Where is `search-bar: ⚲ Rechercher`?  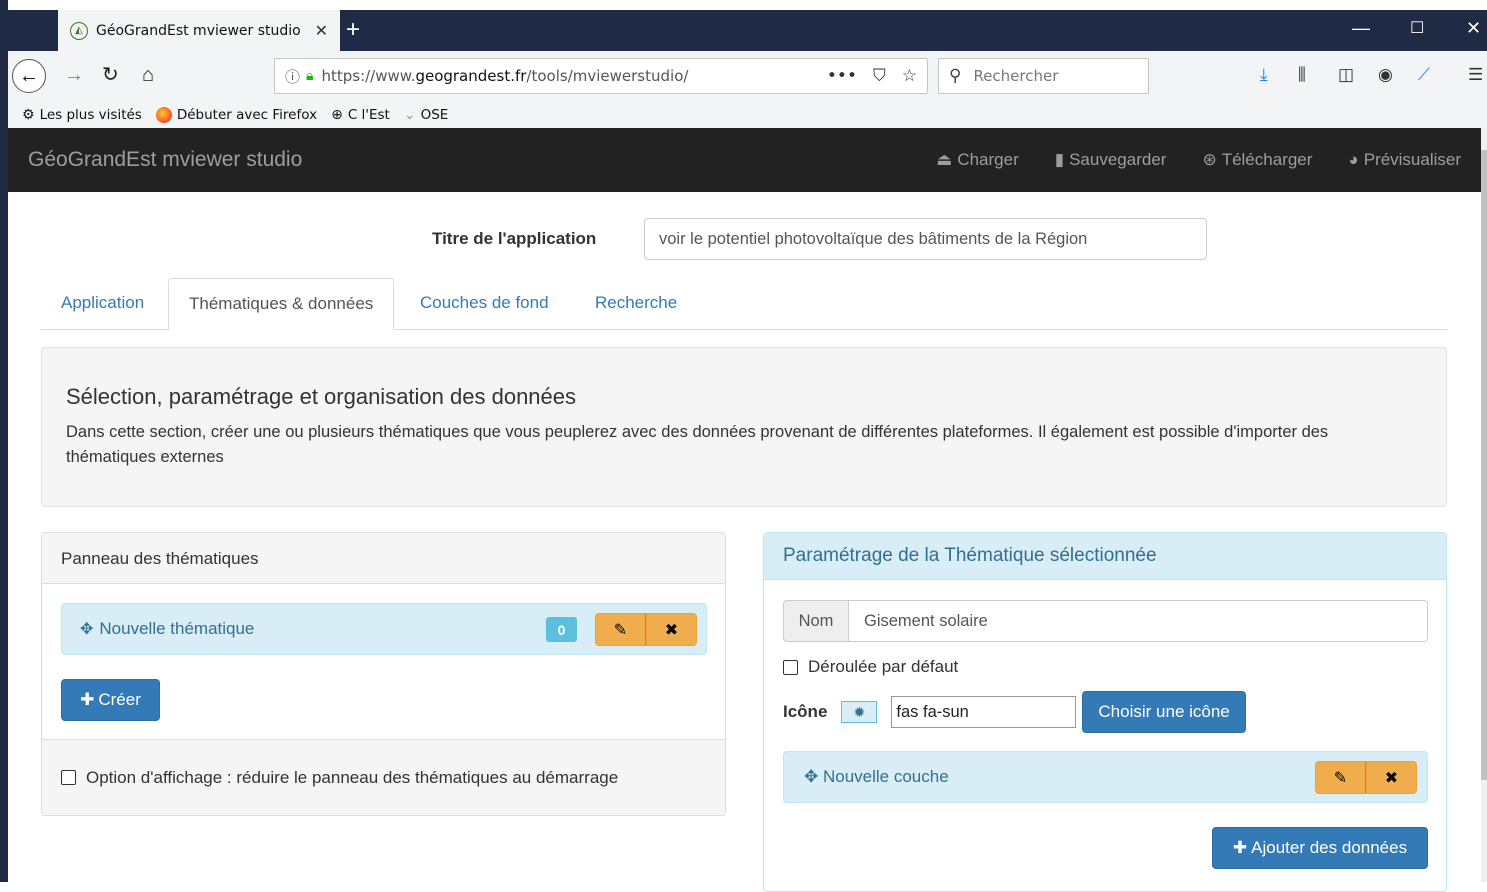 search-bar: ⚲ Rechercher is located at coordinates (1043, 76).